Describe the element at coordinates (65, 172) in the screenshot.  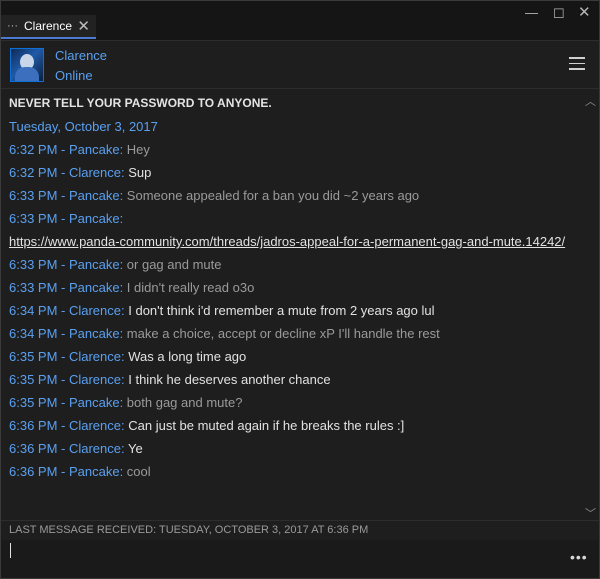
I see `message-meta: 6:32 PM - Clarence` at that location.